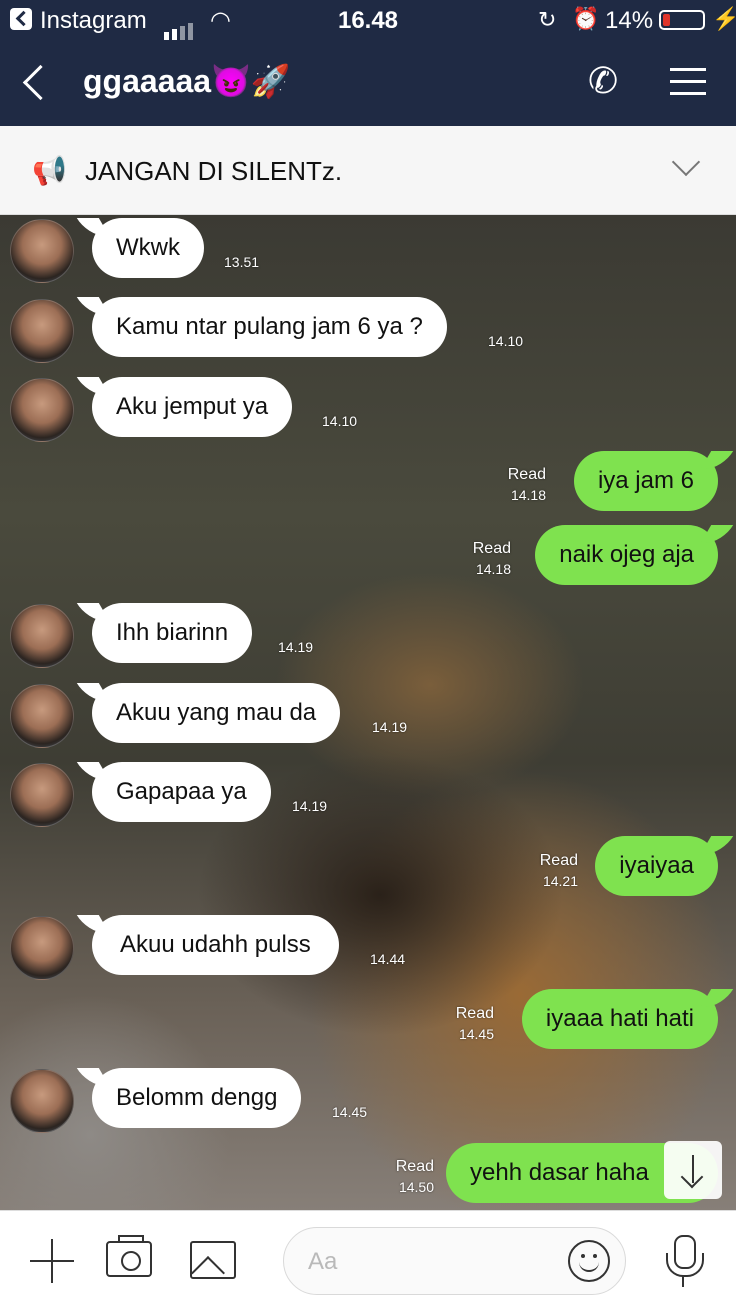  I want to click on chat-header: ggaaaaa😈🚀 ✆, so click(368, 83).